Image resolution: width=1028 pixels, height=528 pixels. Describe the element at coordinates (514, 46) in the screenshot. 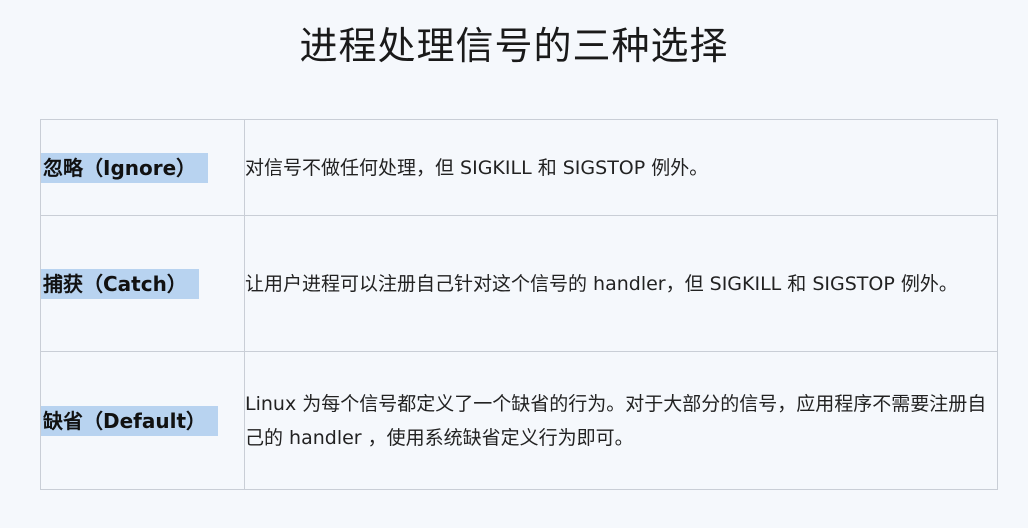

I see `page-title: 进程处理信号的三种选择` at that location.